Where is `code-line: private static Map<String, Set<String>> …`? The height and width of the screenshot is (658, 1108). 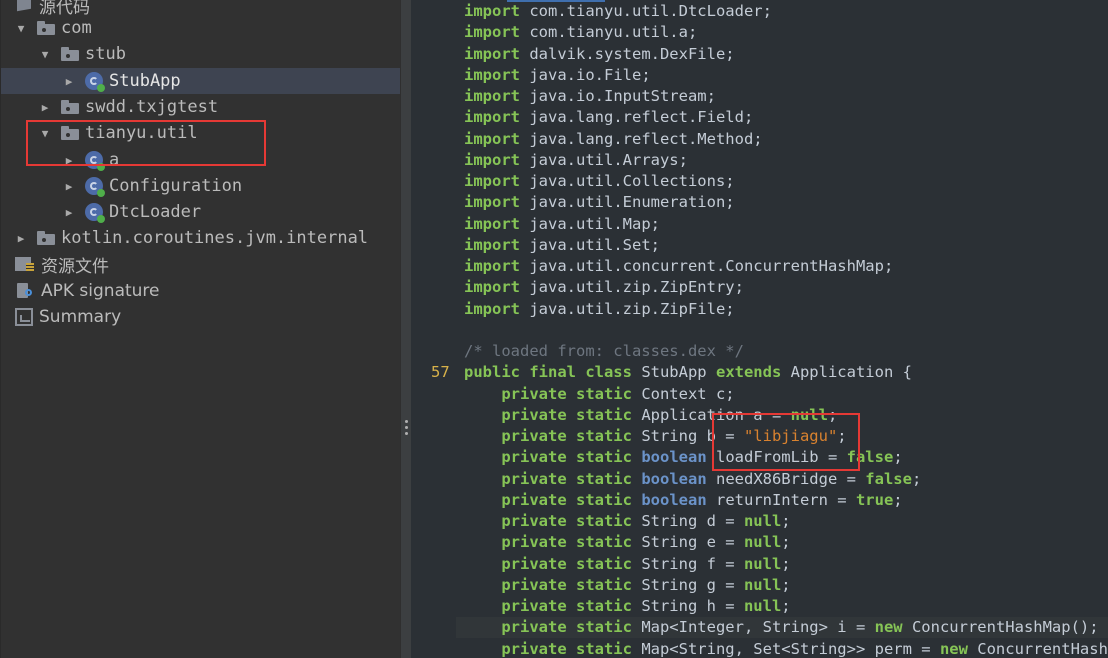 code-line: private static Map<String, Set<String>> … is located at coordinates (759, 648).